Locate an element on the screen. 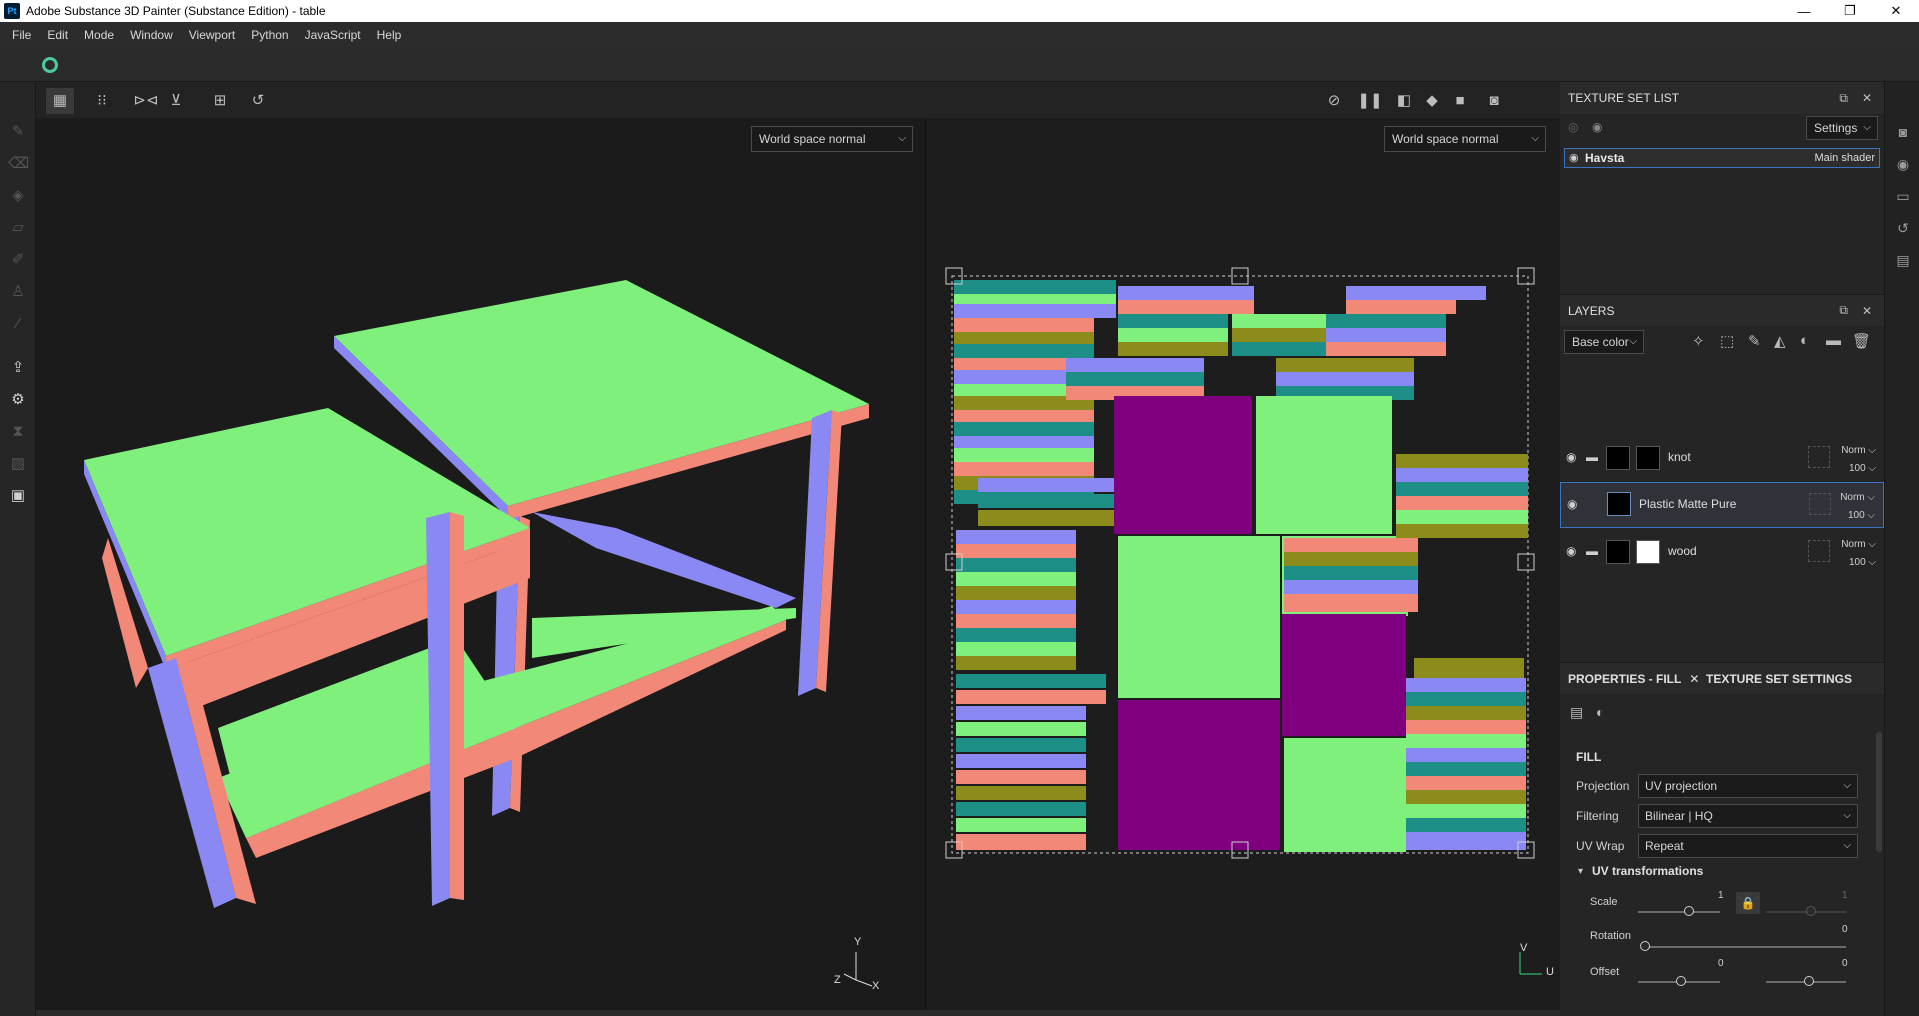 The image size is (1919, 1016). rotation-slider-knob is located at coordinates (1645, 946).